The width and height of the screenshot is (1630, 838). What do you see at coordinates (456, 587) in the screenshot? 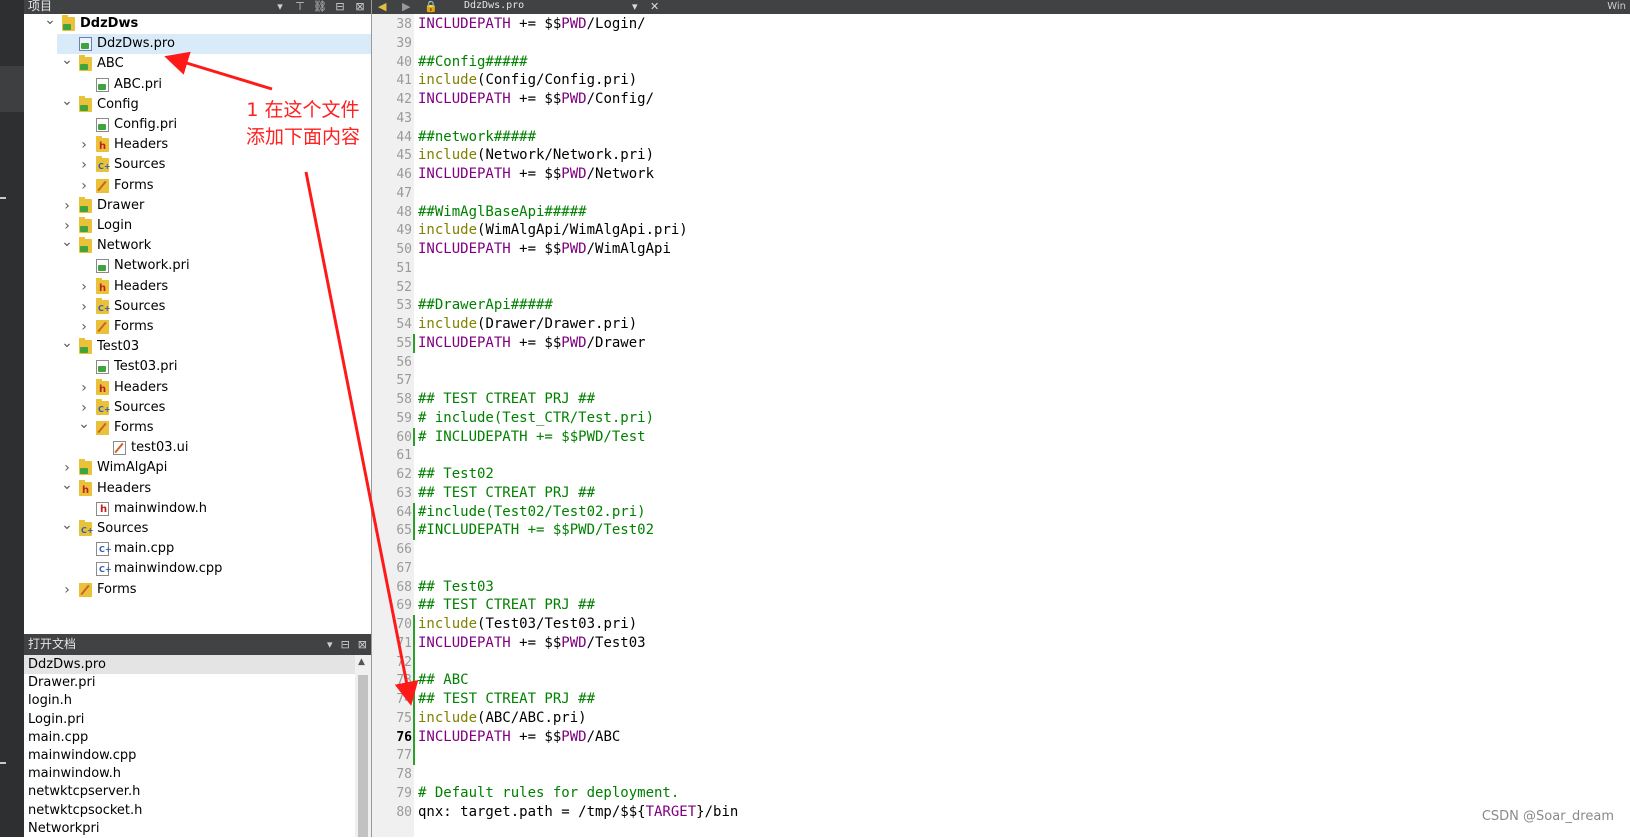
I see `code-line: ## Test03` at bounding box center [456, 587].